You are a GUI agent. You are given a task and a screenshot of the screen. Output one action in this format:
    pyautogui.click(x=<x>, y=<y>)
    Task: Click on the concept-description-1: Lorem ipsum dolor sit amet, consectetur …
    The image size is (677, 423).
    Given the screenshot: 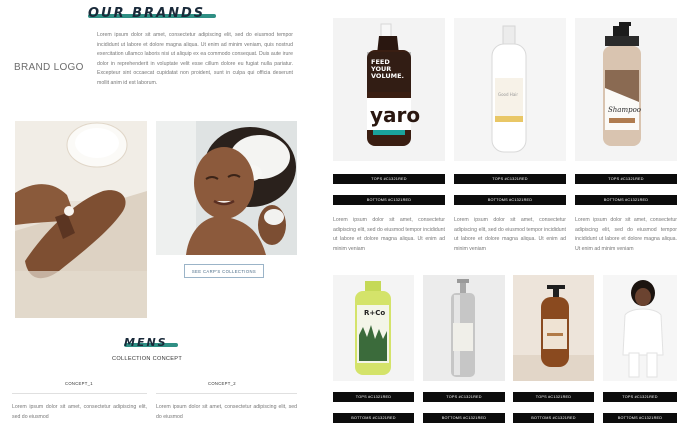 What is the action you would take?
    pyautogui.click(x=79, y=412)
    